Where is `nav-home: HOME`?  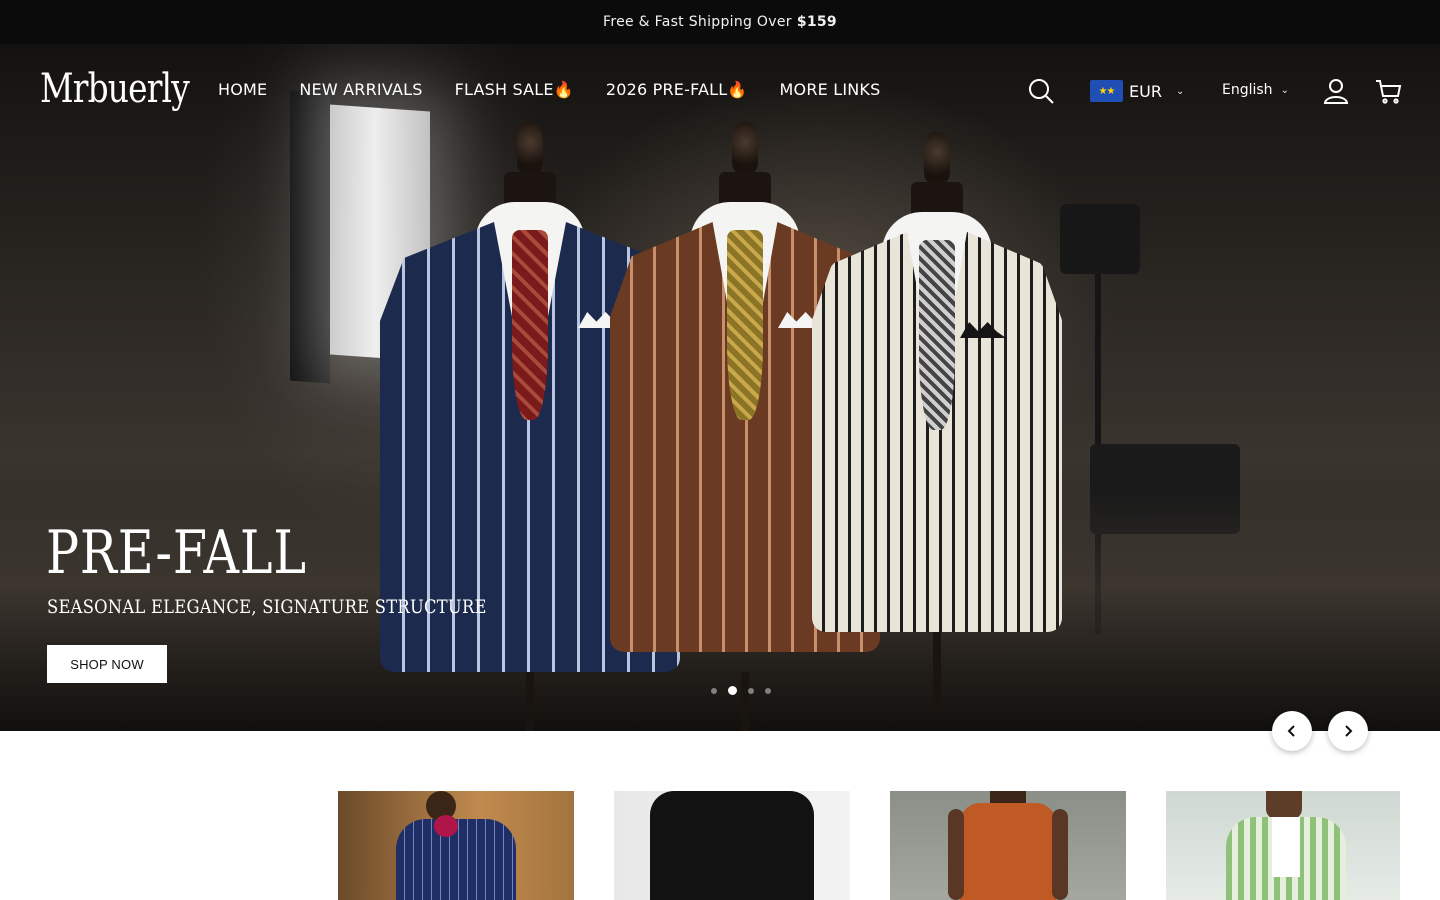 nav-home: HOME is located at coordinates (242, 89).